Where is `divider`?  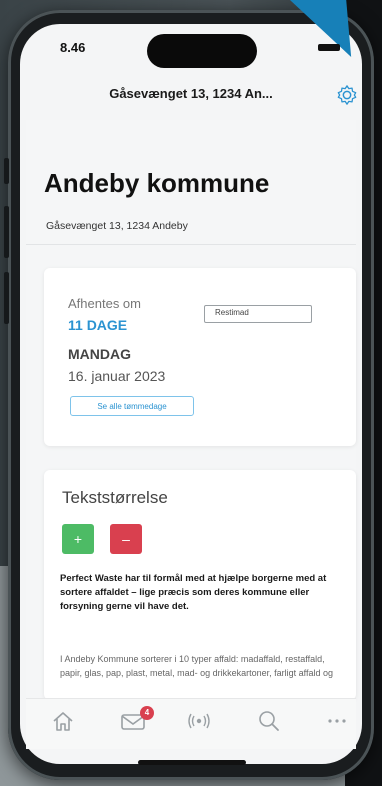
divider is located at coordinates (191, 244).